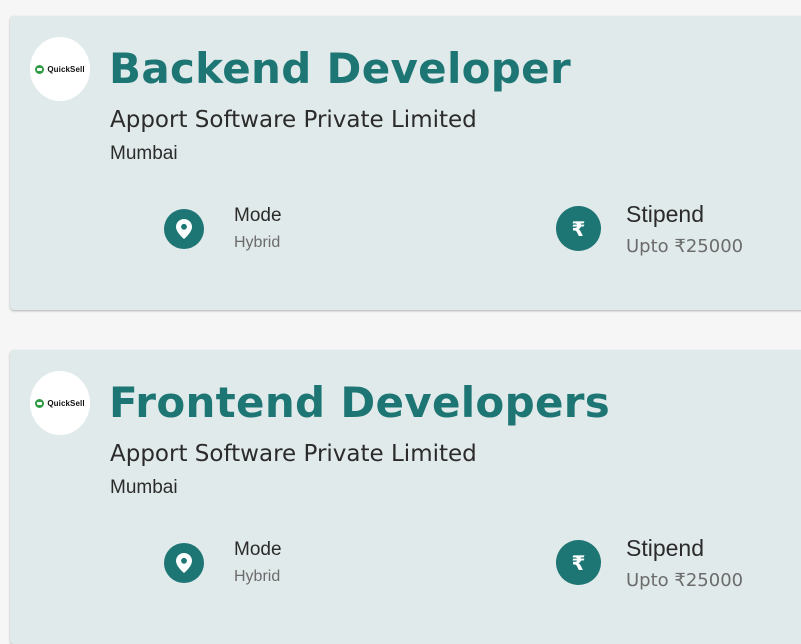 Image resolution: width=801 pixels, height=644 pixels. Describe the element at coordinates (359, 403) in the screenshot. I see `job-title: Frontend Developers` at that location.